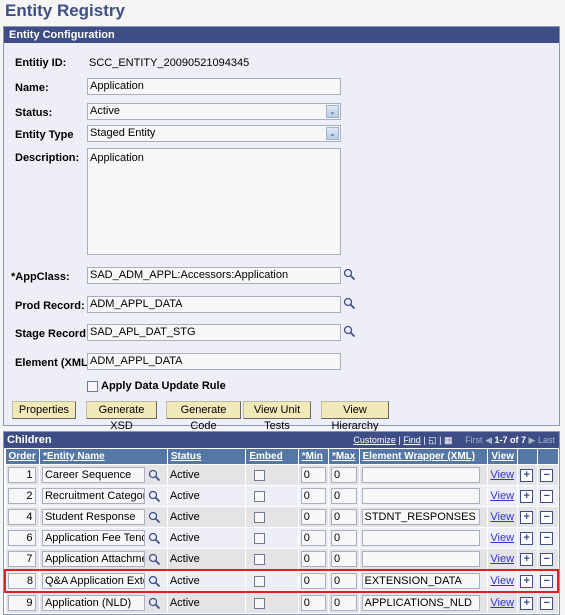  Describe the element at coordinates (313, 456) in the screenshot. I see `col-min: *Min` at that location.